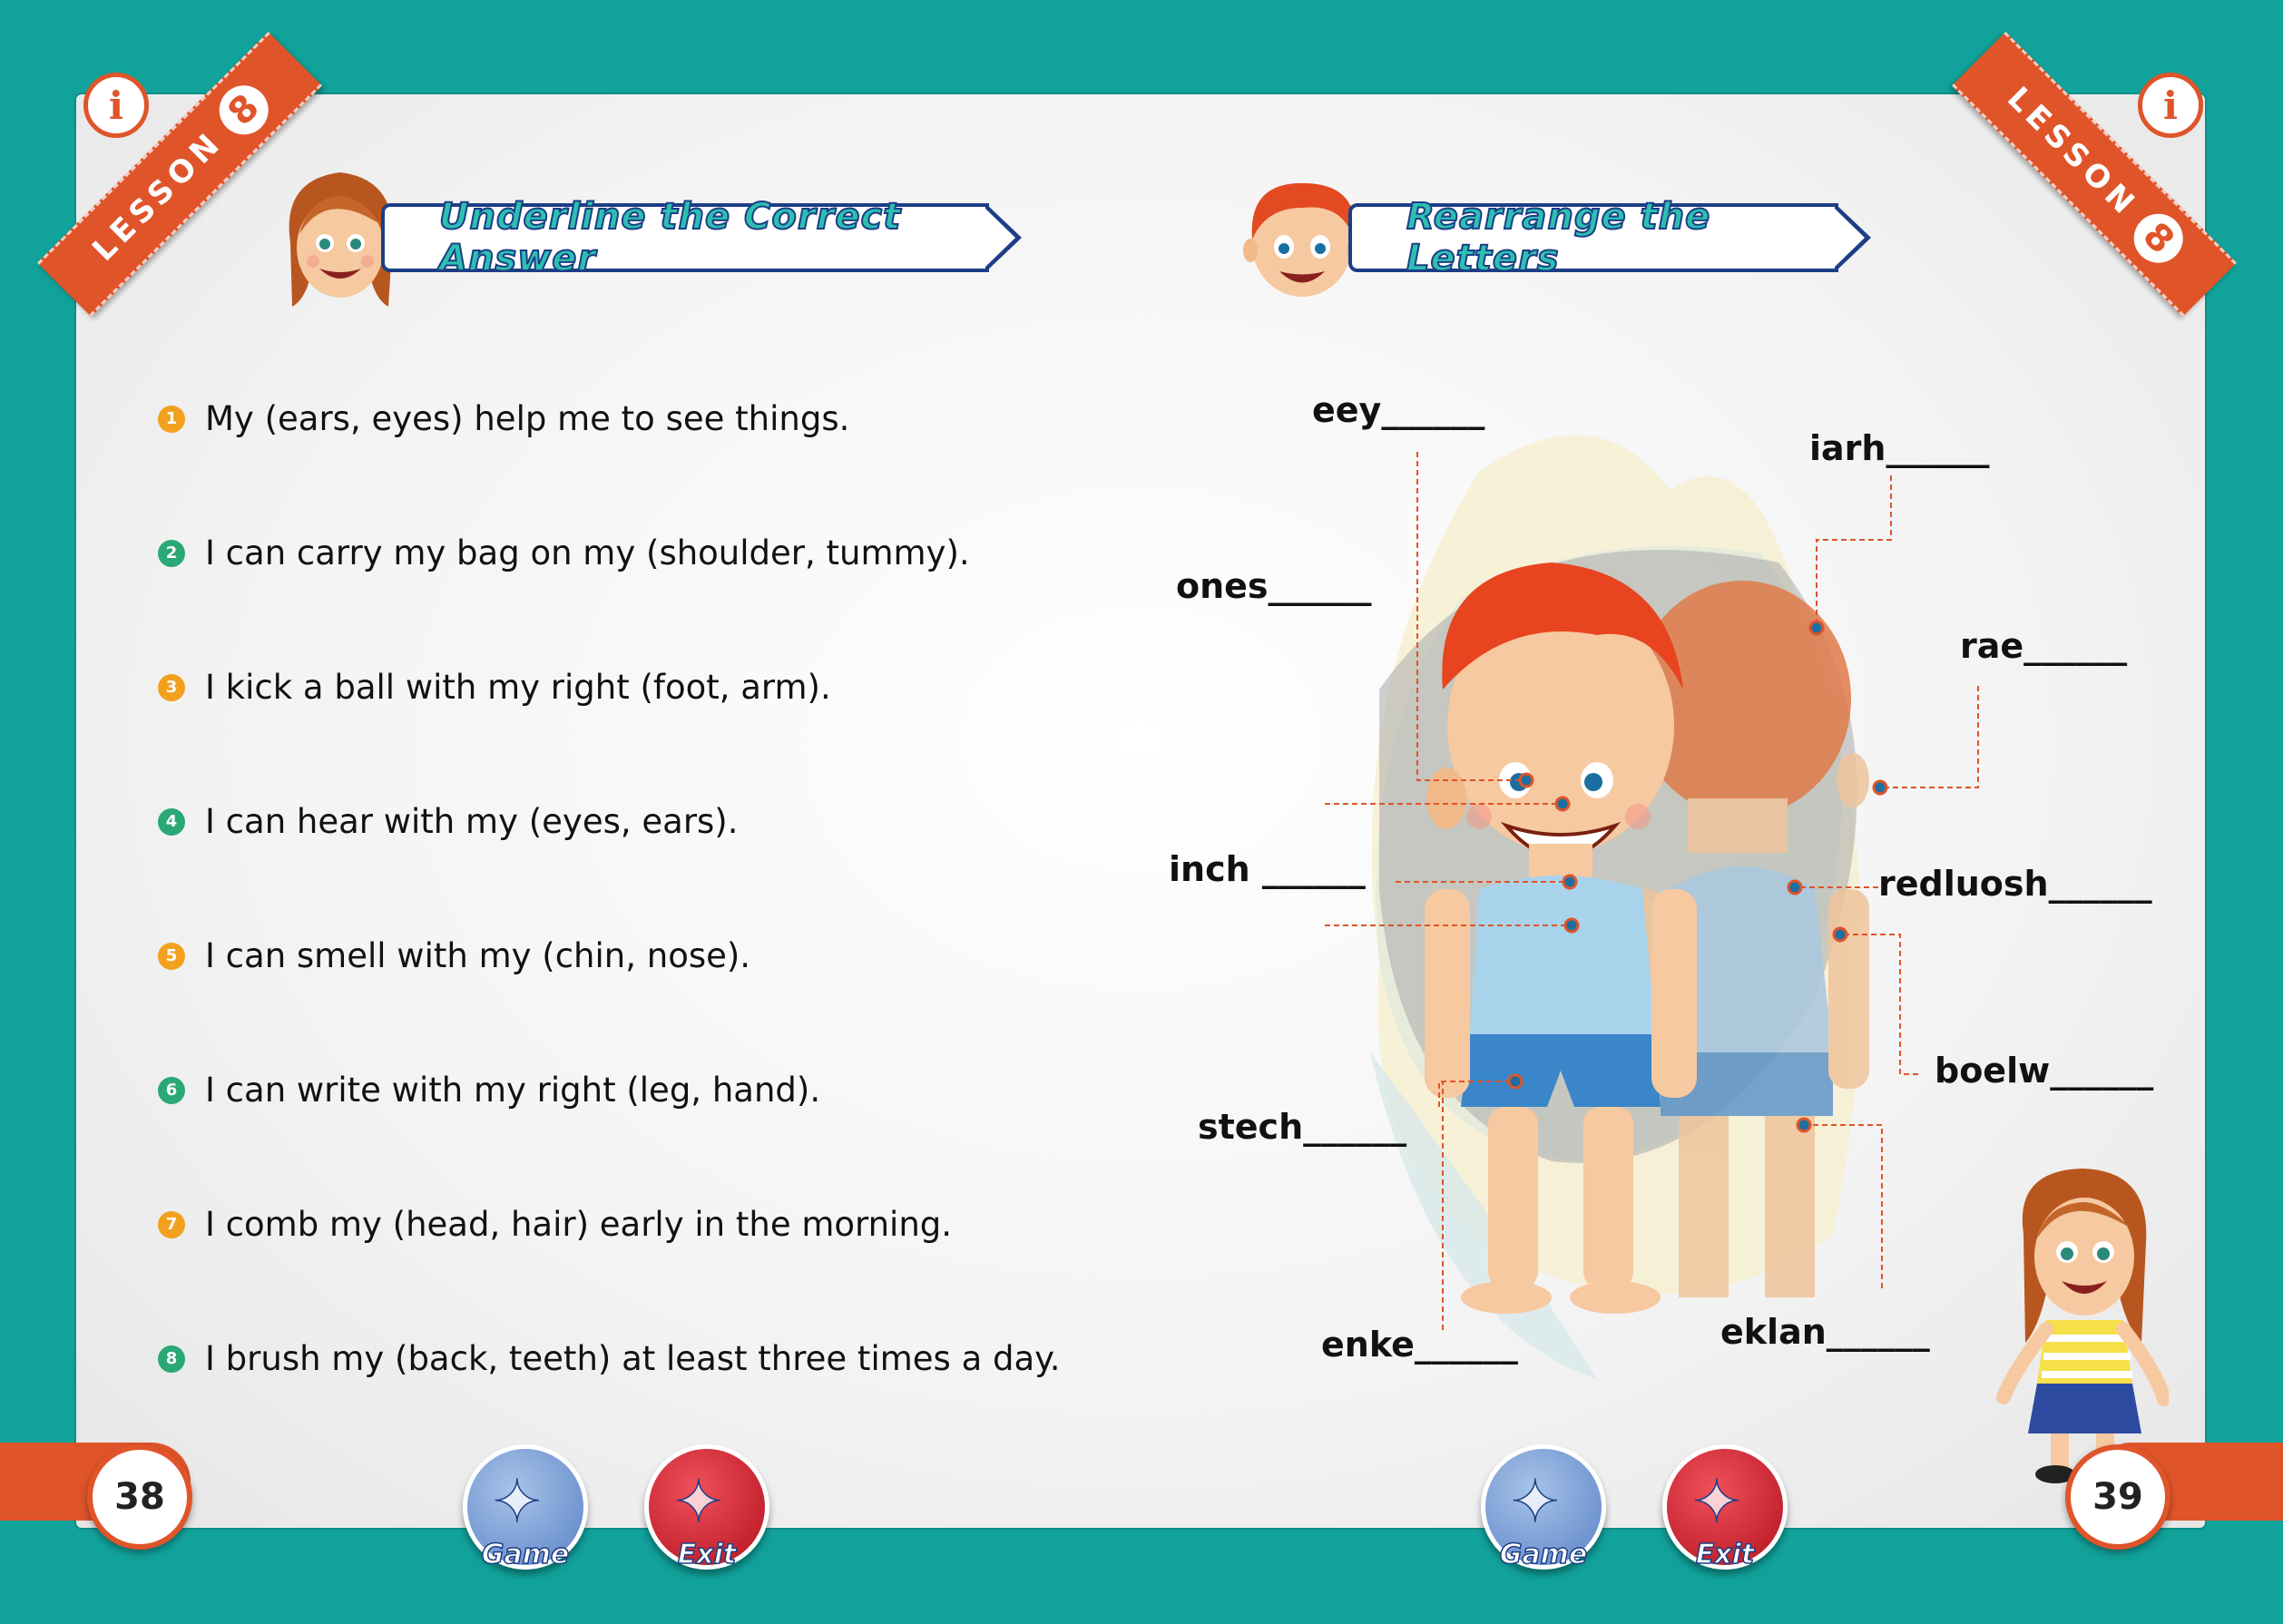 This screenshot has height=1624, width=2283. Describe the element at coordinates (518, 687) in the screenshot. I see `question-text: I kick a ball with my right (foot, arm).` at that location.